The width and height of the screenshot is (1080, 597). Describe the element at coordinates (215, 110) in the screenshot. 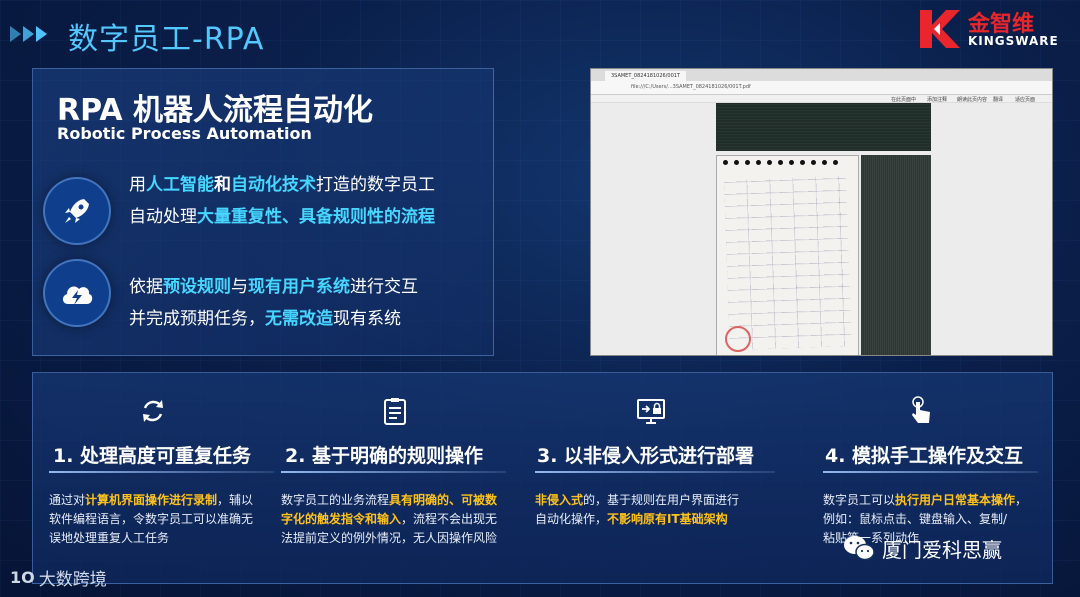

I see `intro-title: RPA 机器人流程自动化` at that location.